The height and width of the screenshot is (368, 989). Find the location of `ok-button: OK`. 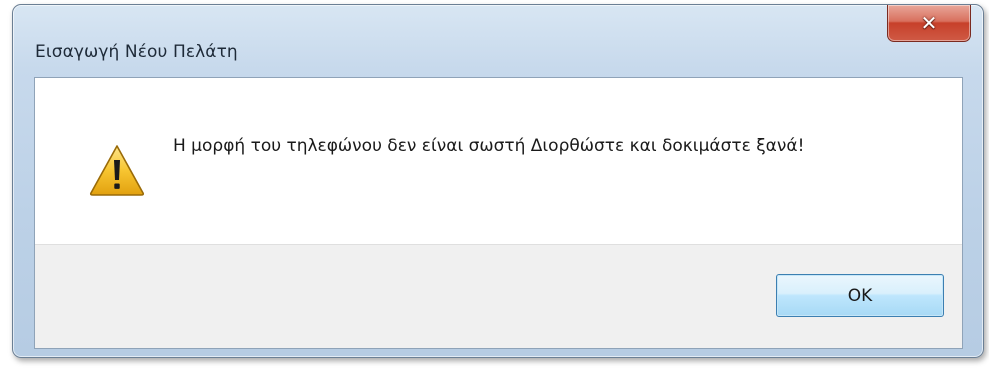

ok-button: OK is located at coordinates (860, 295).